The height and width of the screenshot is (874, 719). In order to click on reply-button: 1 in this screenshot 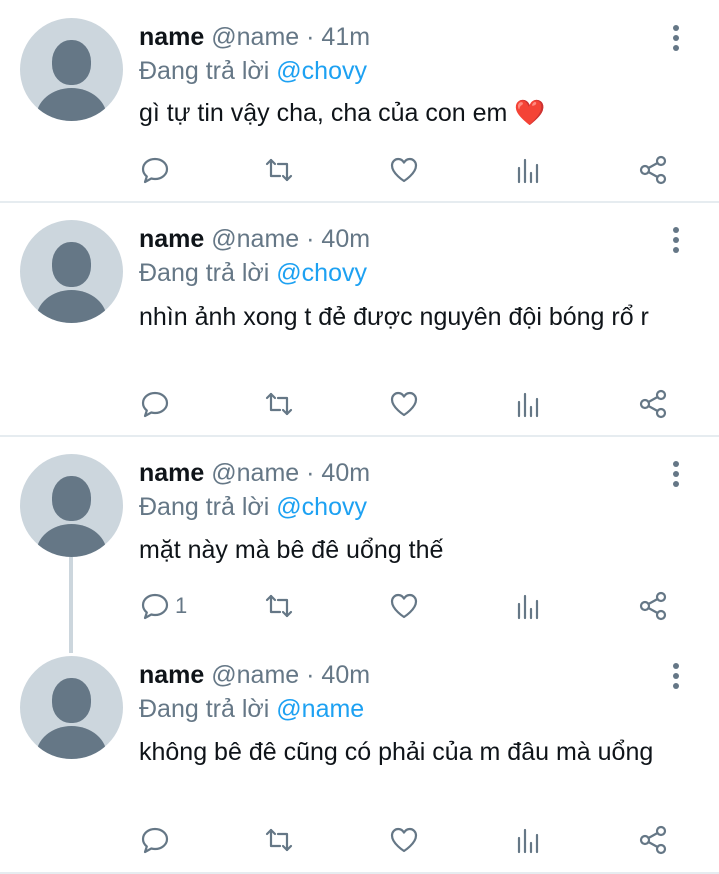, I will do `click(163, 606)`.